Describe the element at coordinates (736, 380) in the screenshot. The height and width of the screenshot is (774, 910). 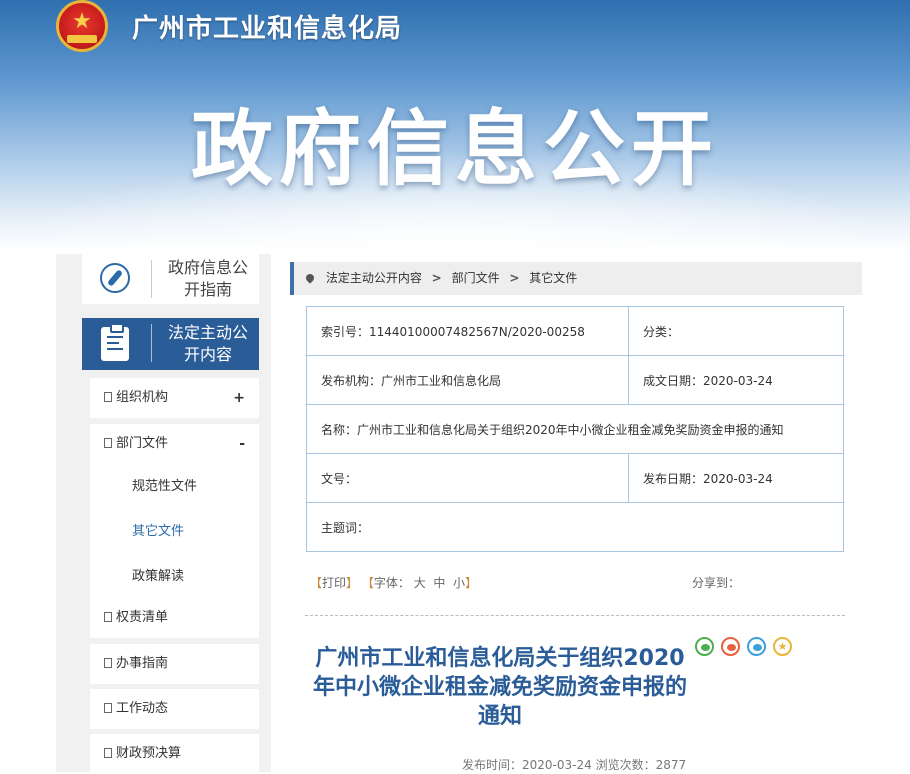
I see `created-date: 成文日期：2020-03-24` at that location.